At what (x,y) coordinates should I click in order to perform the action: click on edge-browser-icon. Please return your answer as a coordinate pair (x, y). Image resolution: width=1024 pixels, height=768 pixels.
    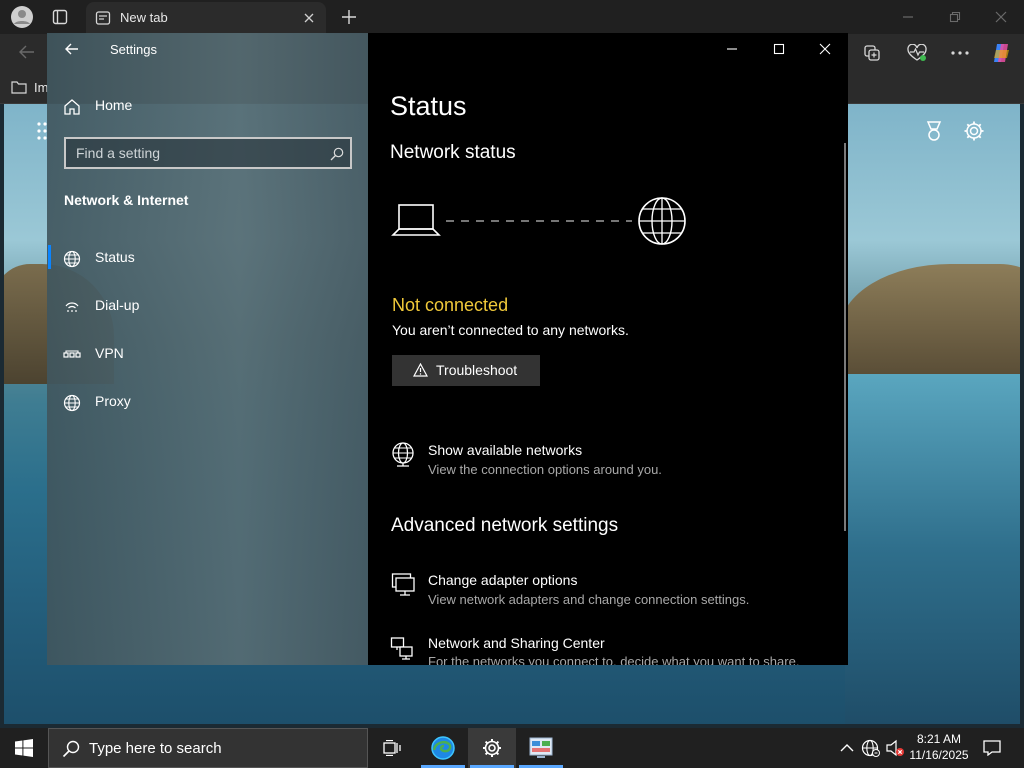
    Looking at the image, I should click on (443, 748).